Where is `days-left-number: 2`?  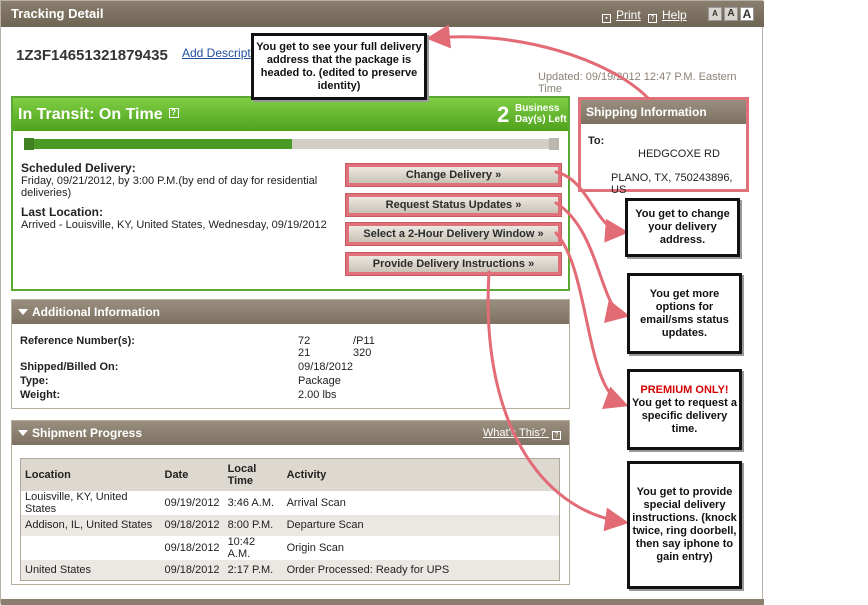 days-left-number: 2 is located at coordinates (503, 114).